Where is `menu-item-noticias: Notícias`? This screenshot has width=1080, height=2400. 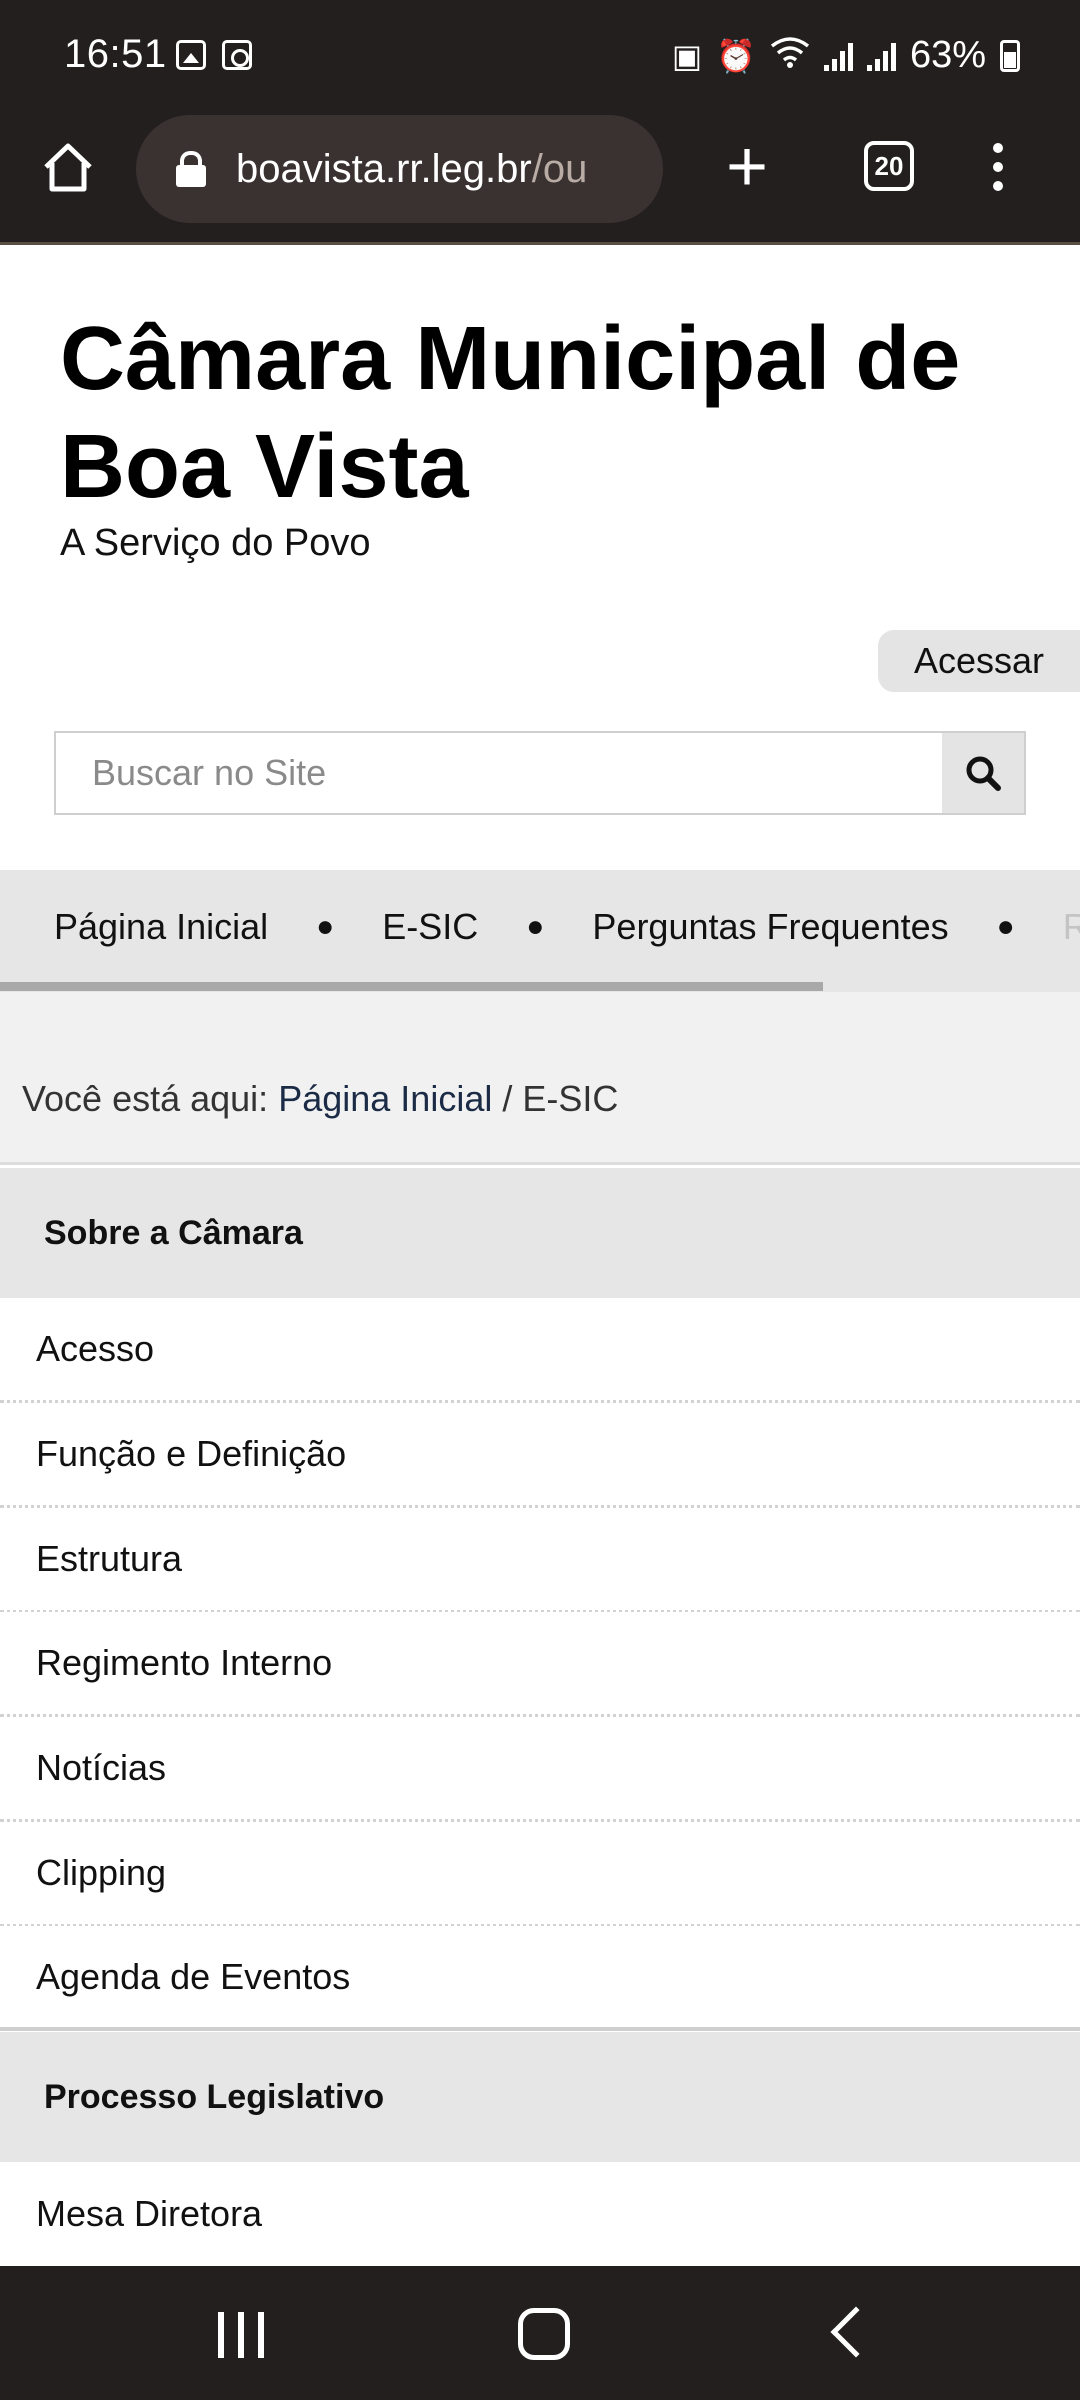
menu-item-noticias: Notícias is located at coordinates (540, 1769).